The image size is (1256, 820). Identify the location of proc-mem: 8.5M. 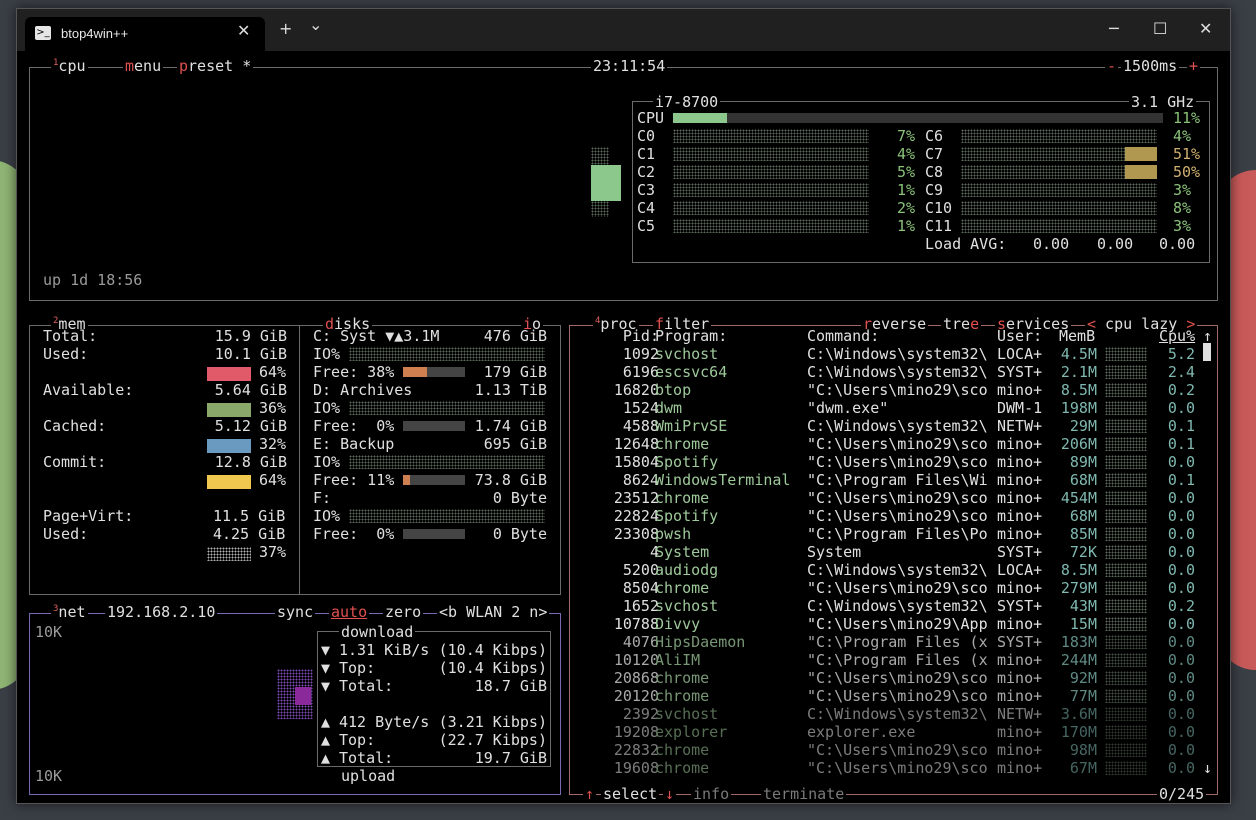
(1078, 570).